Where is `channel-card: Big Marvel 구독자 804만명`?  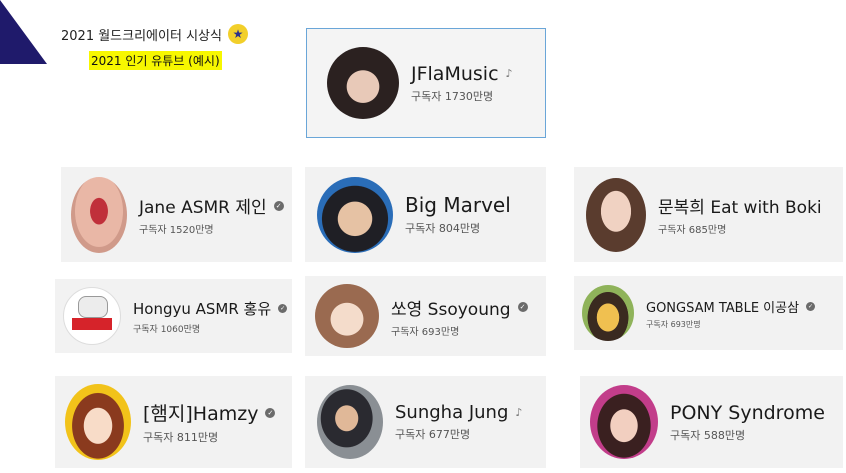
channel-card: Big Marvel 구독자 804만명 is located at coordinates (425, 214).